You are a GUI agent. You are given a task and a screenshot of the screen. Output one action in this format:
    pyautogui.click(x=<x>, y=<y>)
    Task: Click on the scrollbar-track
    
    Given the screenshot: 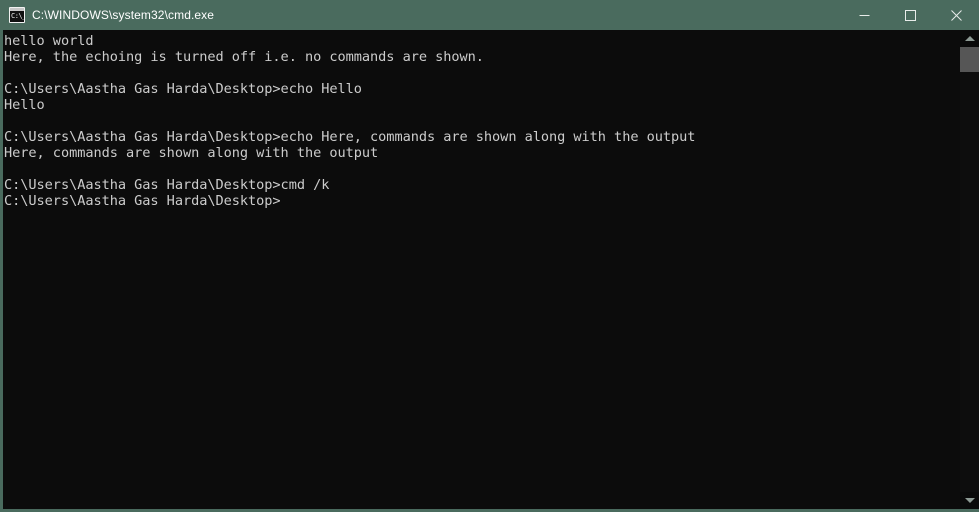 What is the action you would take?
    pyautogui.click(x=969, y=269)
    